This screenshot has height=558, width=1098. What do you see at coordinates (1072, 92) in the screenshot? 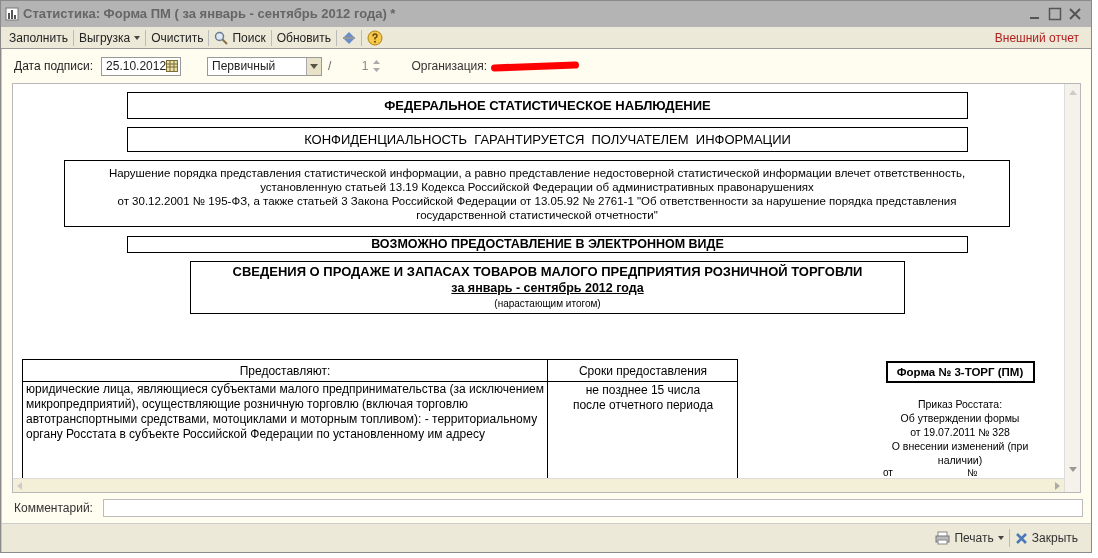
I see `scroll-up-icon` at bounding box center [1072, 92].